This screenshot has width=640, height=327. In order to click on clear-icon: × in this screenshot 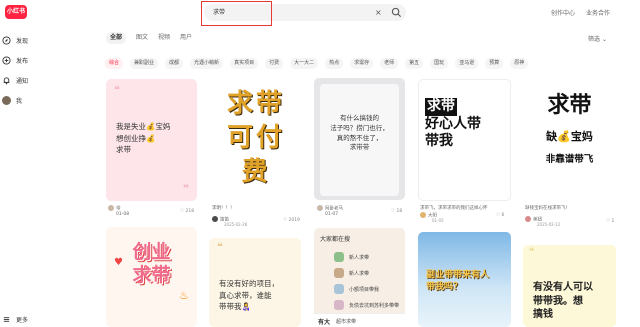, I will do `click(378, 12)`.